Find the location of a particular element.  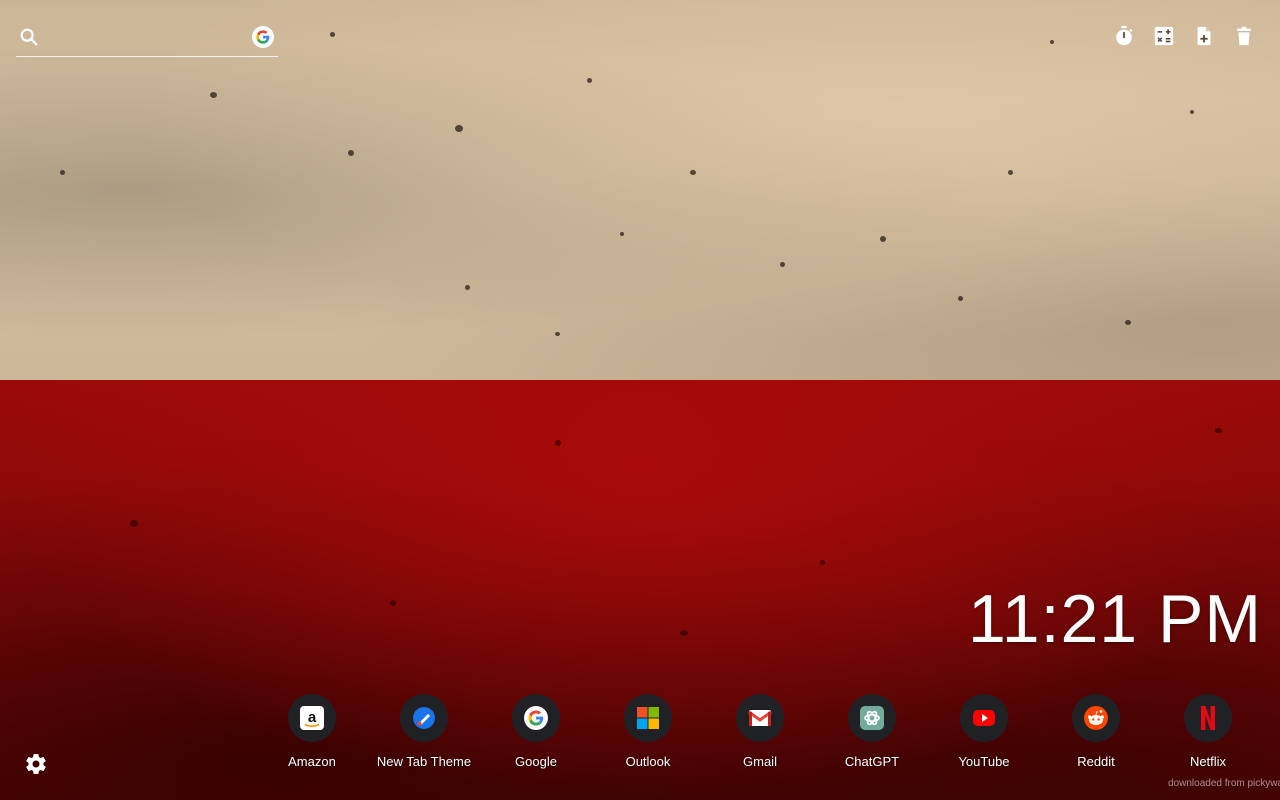

shortcut-amazon: a Amazon is located at coordinates (312, 731).